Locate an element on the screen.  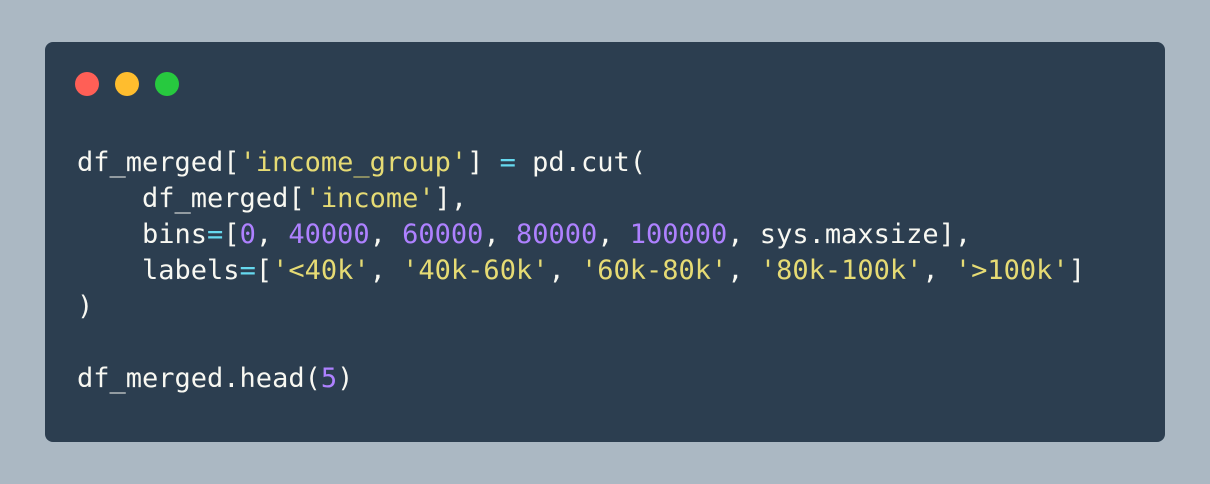
window-controls is located at coordinates (127, 84).